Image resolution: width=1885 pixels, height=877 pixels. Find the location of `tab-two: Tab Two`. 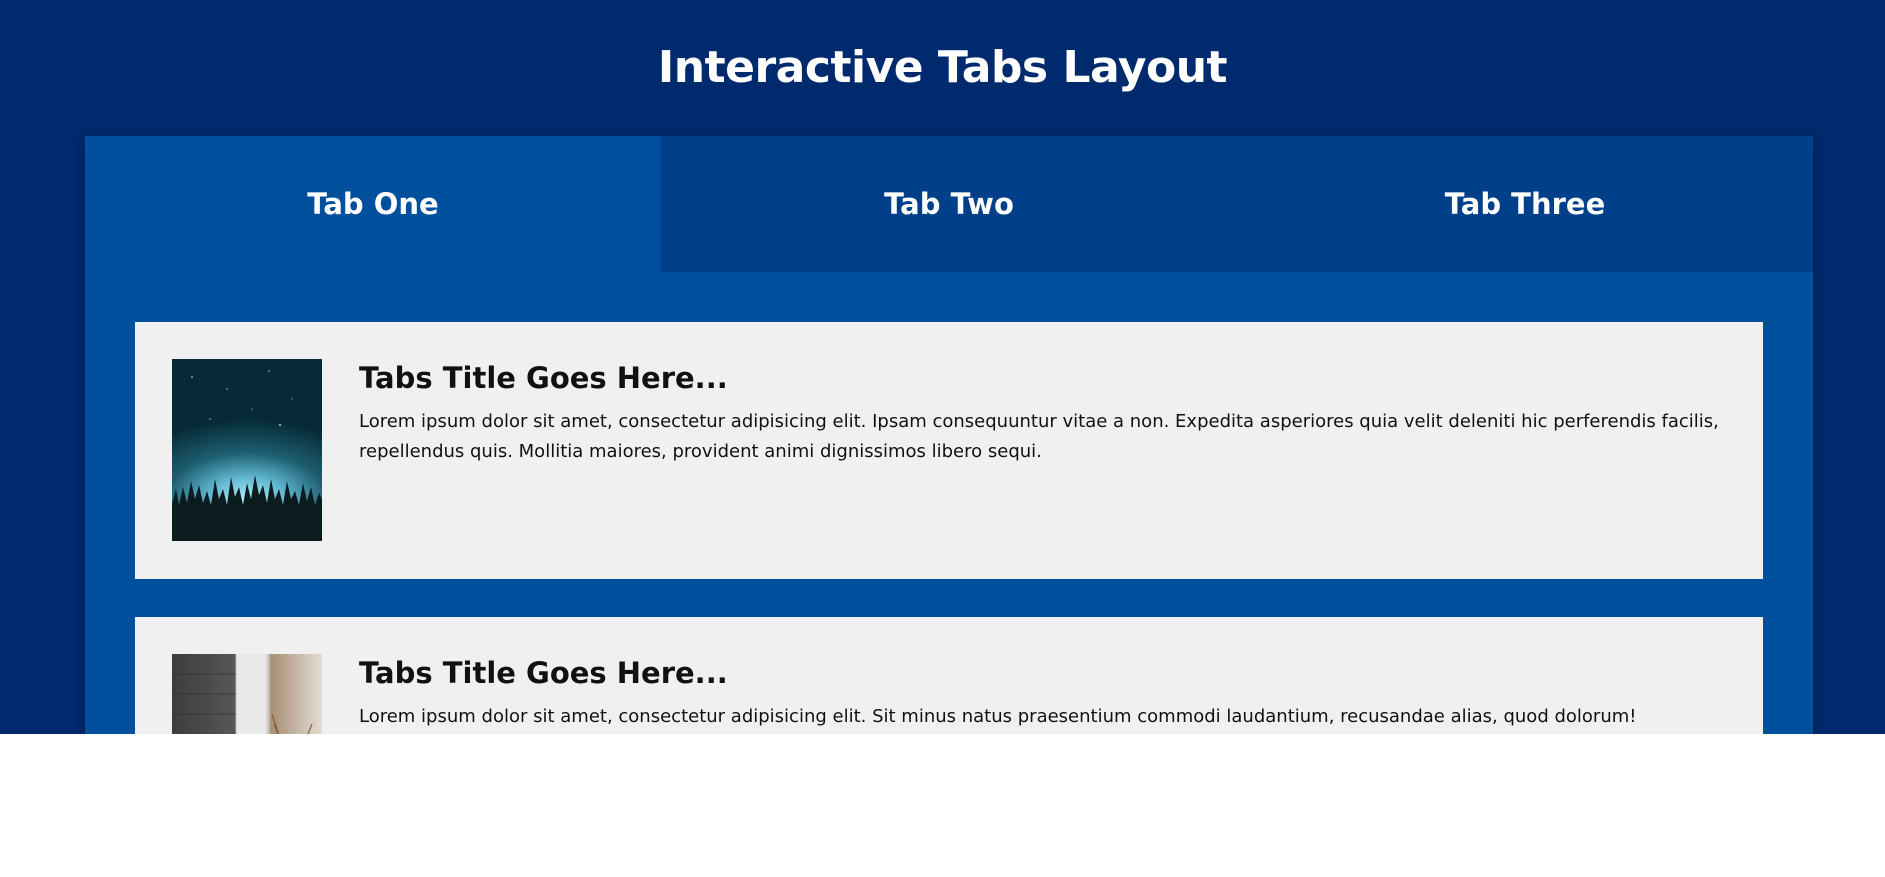

tab-two: Tab Two is located at coordinates (949, 204).